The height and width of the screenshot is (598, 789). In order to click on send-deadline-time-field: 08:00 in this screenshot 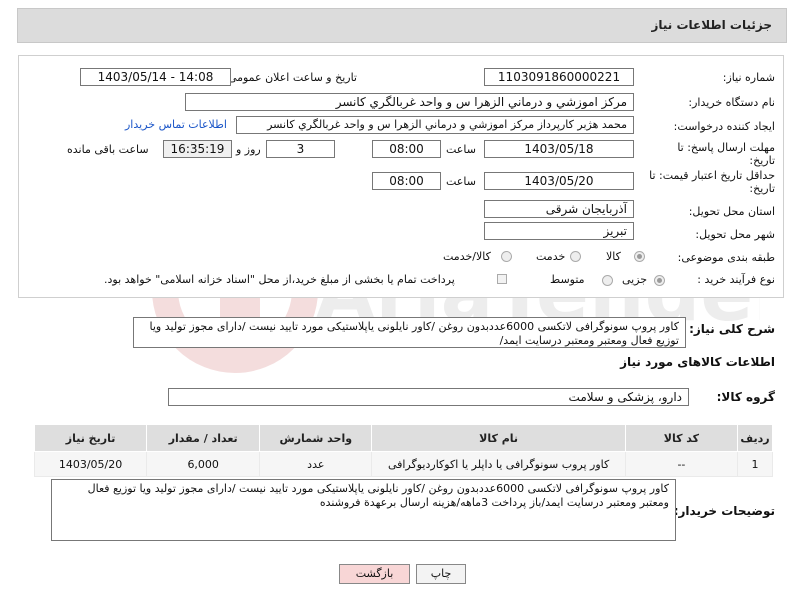, I will do `click(406, 149)`.